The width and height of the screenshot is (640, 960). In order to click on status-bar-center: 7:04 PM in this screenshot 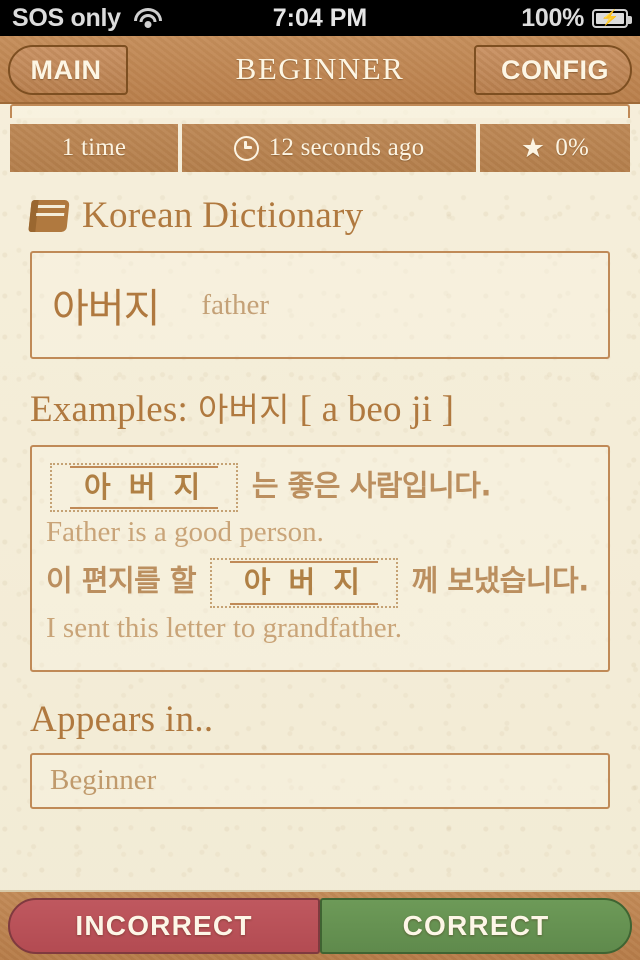, I will do `click(320, 18)`.